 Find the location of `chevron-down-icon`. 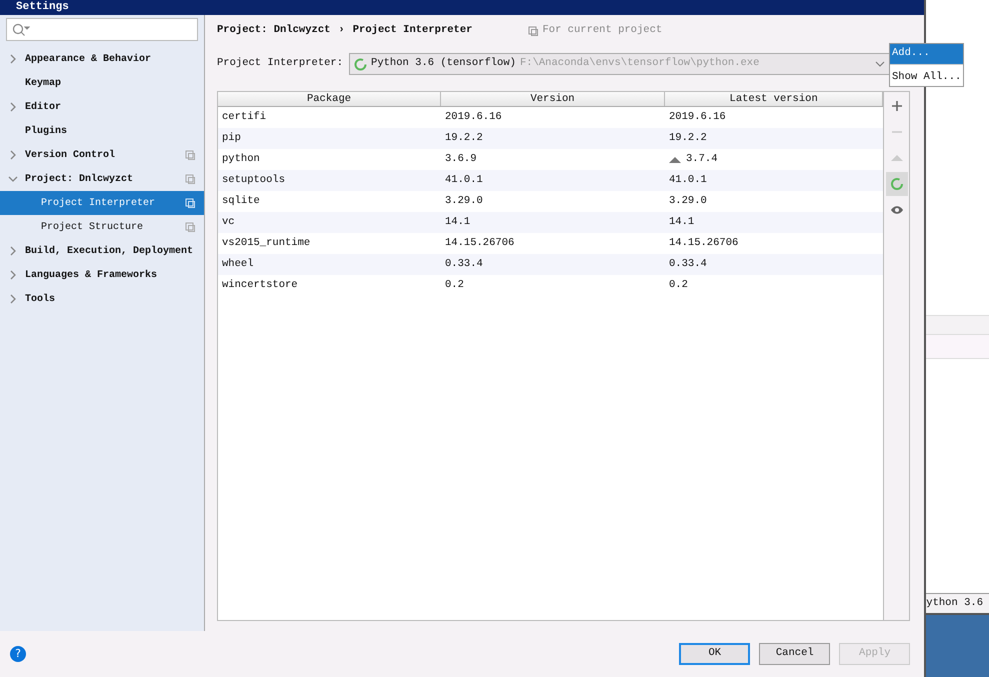

chevron-down-icon is located at coordinates (880, 64).